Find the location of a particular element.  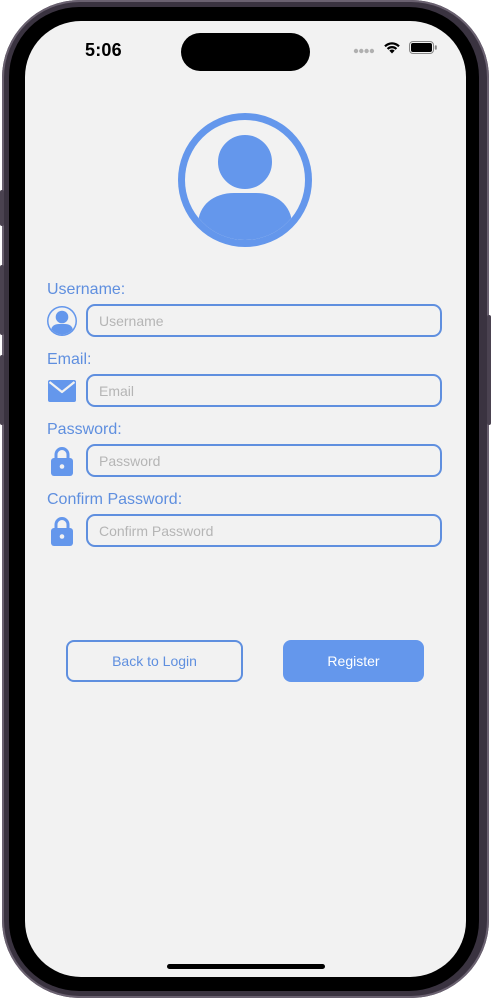

username-input is located at coordinates (264, 320).